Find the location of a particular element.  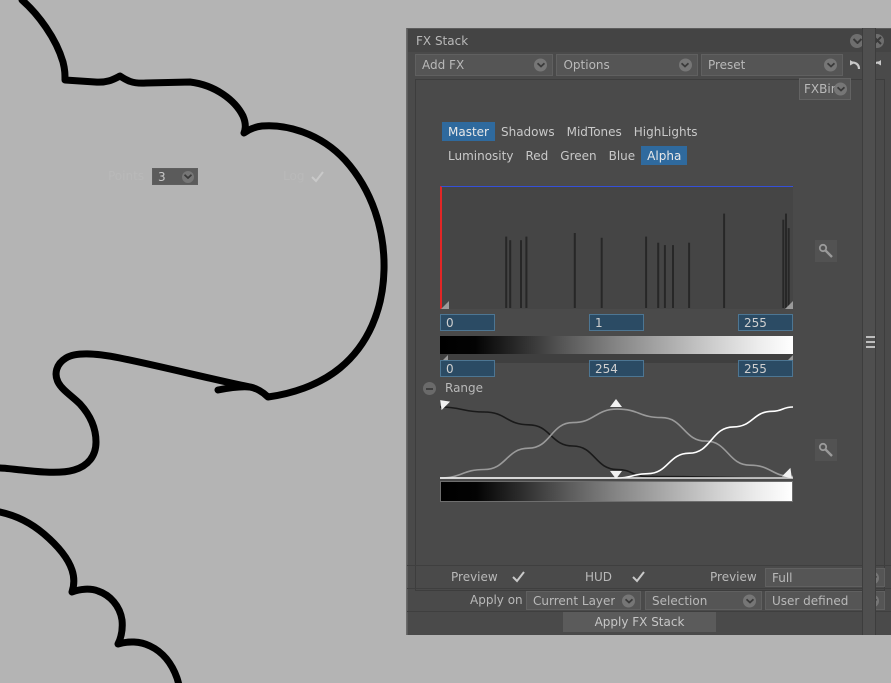

apply-fx-stack-label: Apply FX Stack is located at coordinates (639, 622).